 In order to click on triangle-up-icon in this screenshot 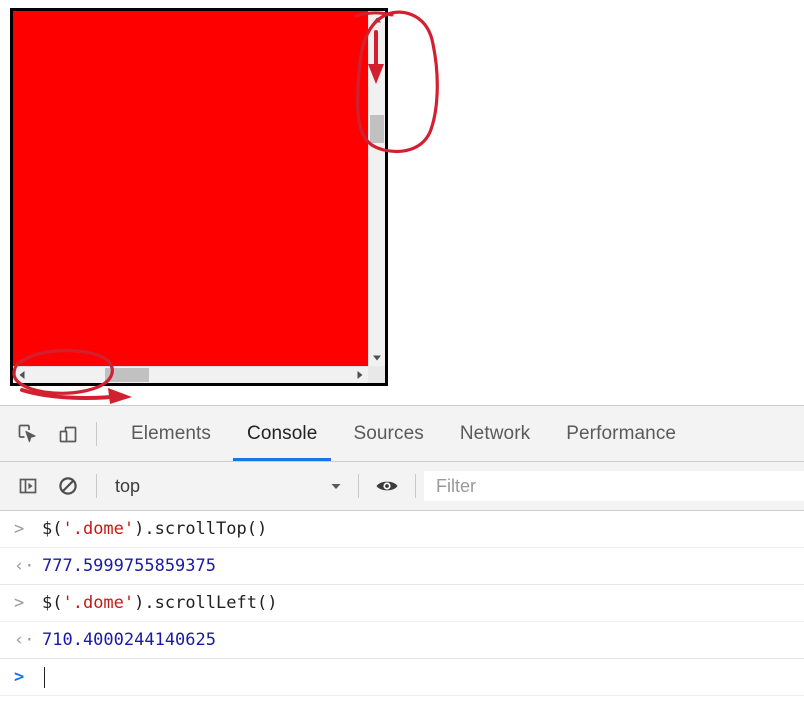, I will do `click(377, 19)`.